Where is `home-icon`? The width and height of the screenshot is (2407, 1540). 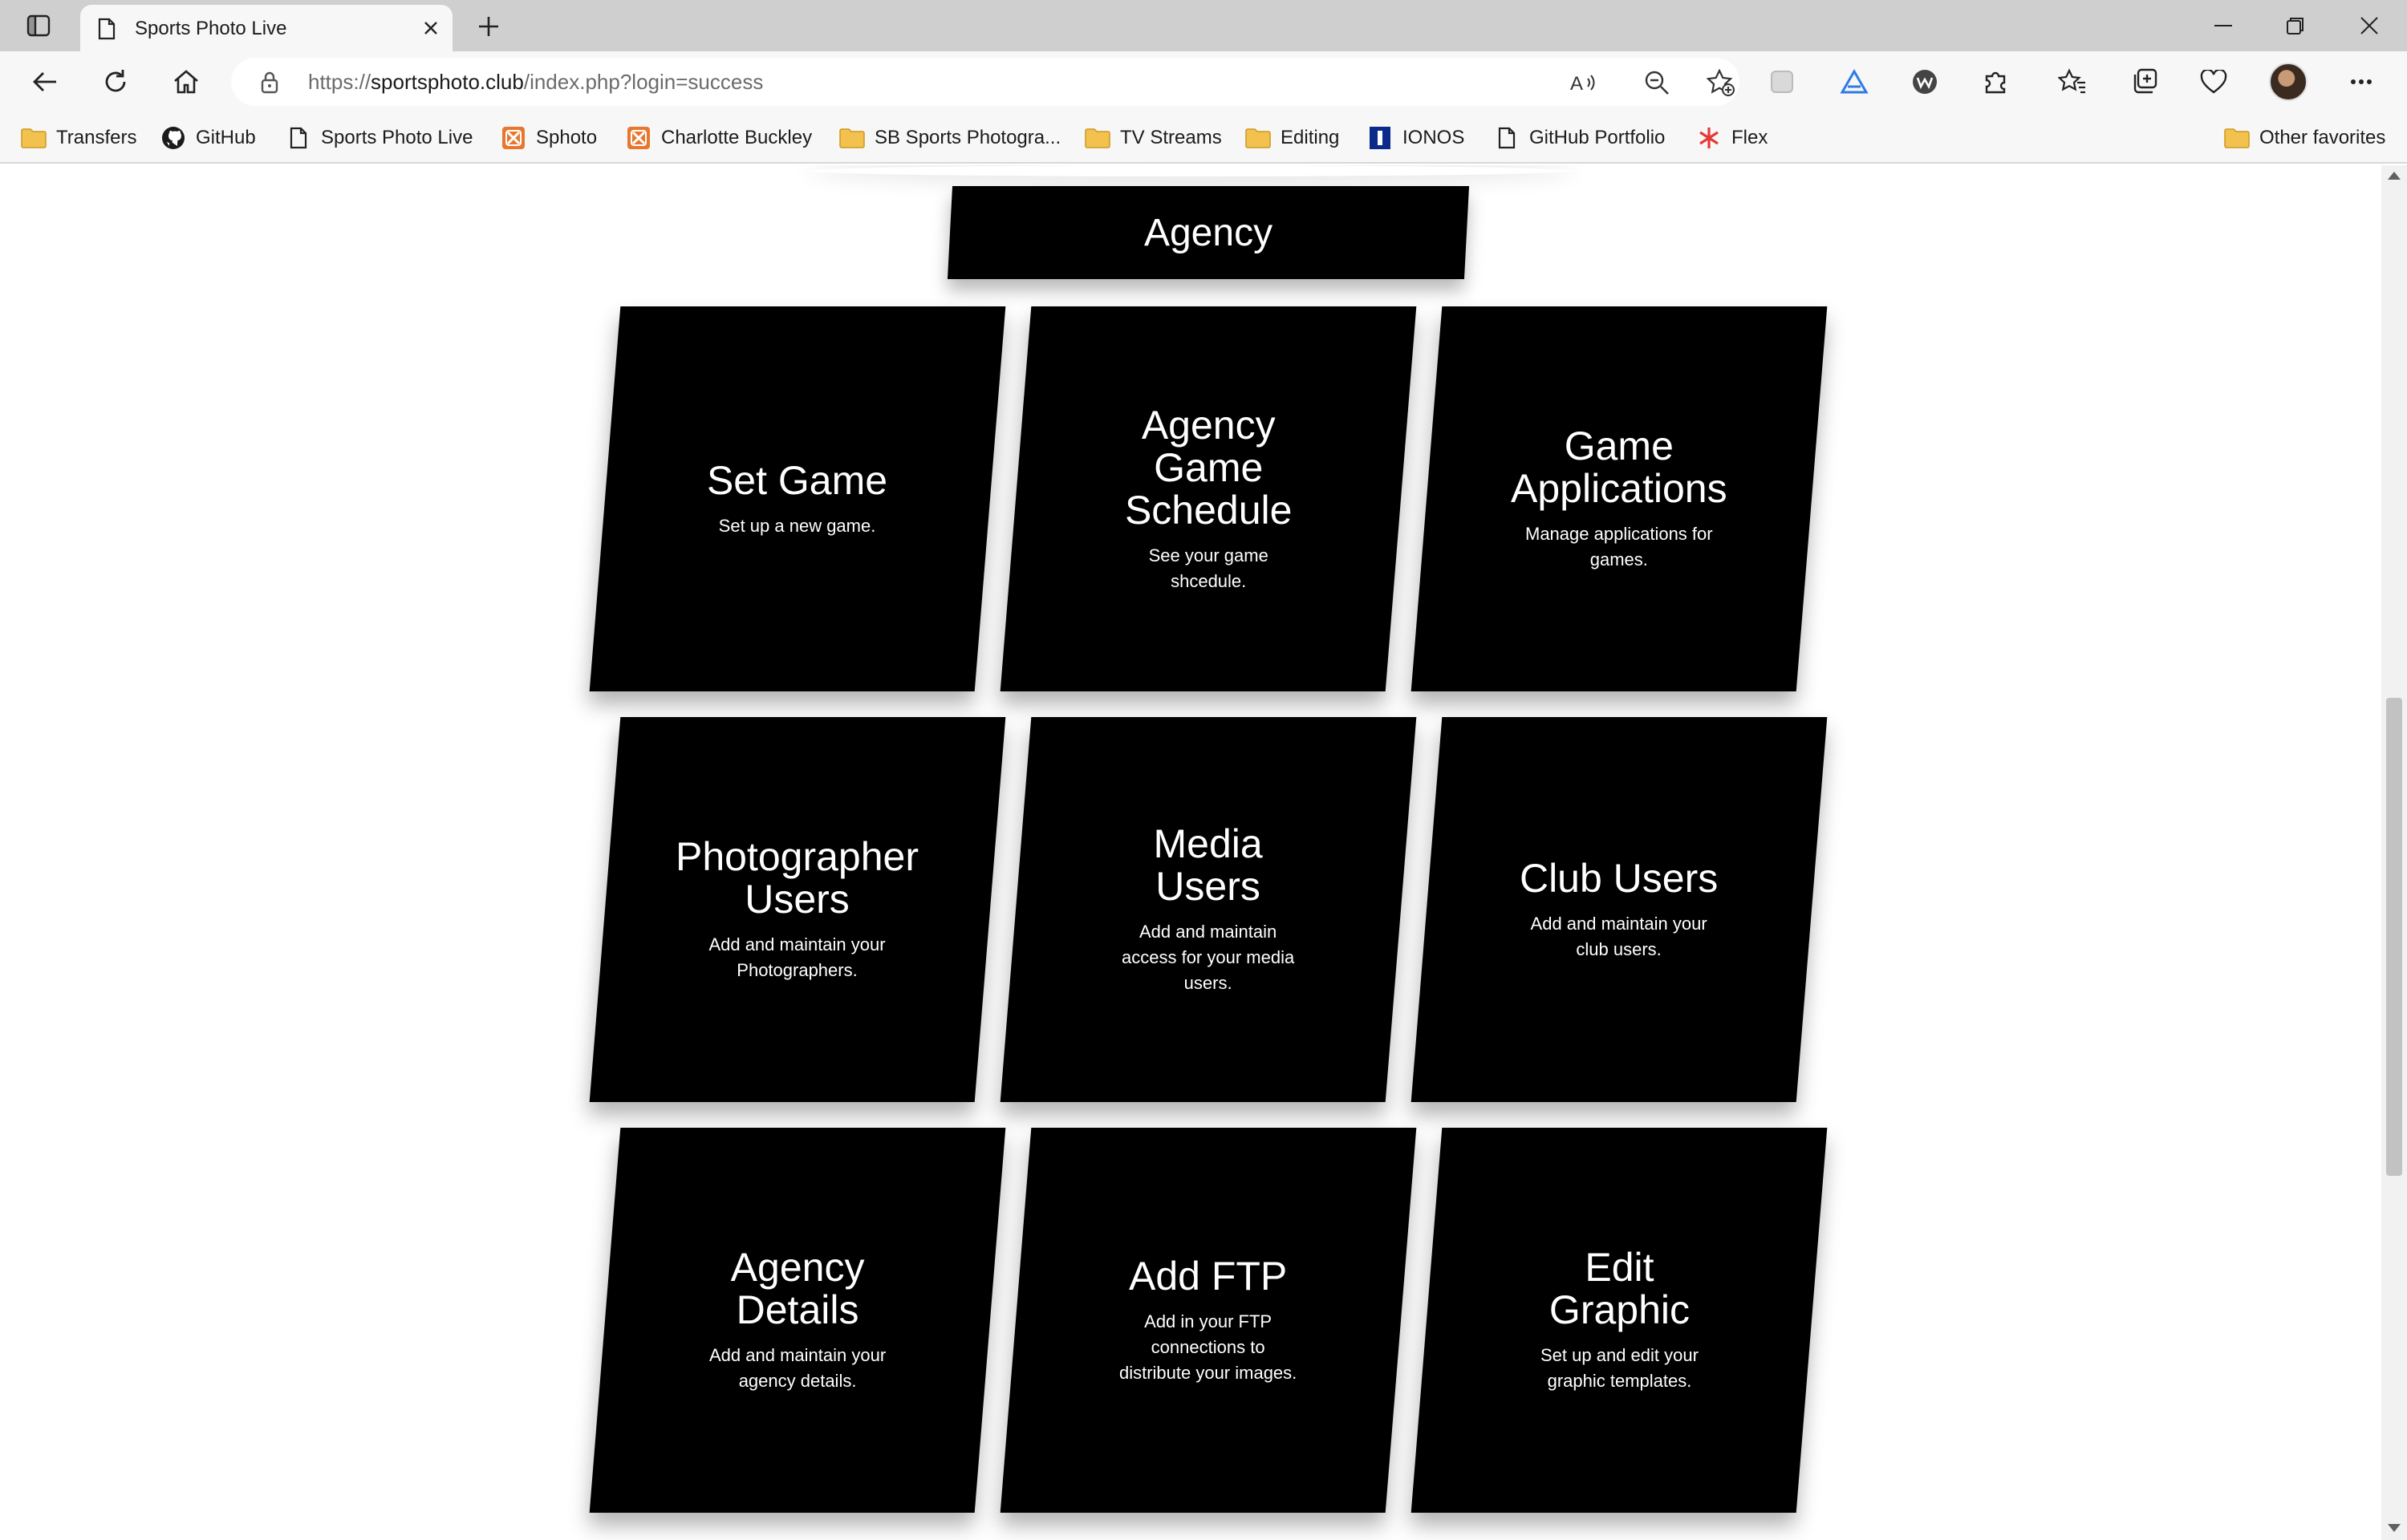
home-icon is located at coordinates (186, 81).